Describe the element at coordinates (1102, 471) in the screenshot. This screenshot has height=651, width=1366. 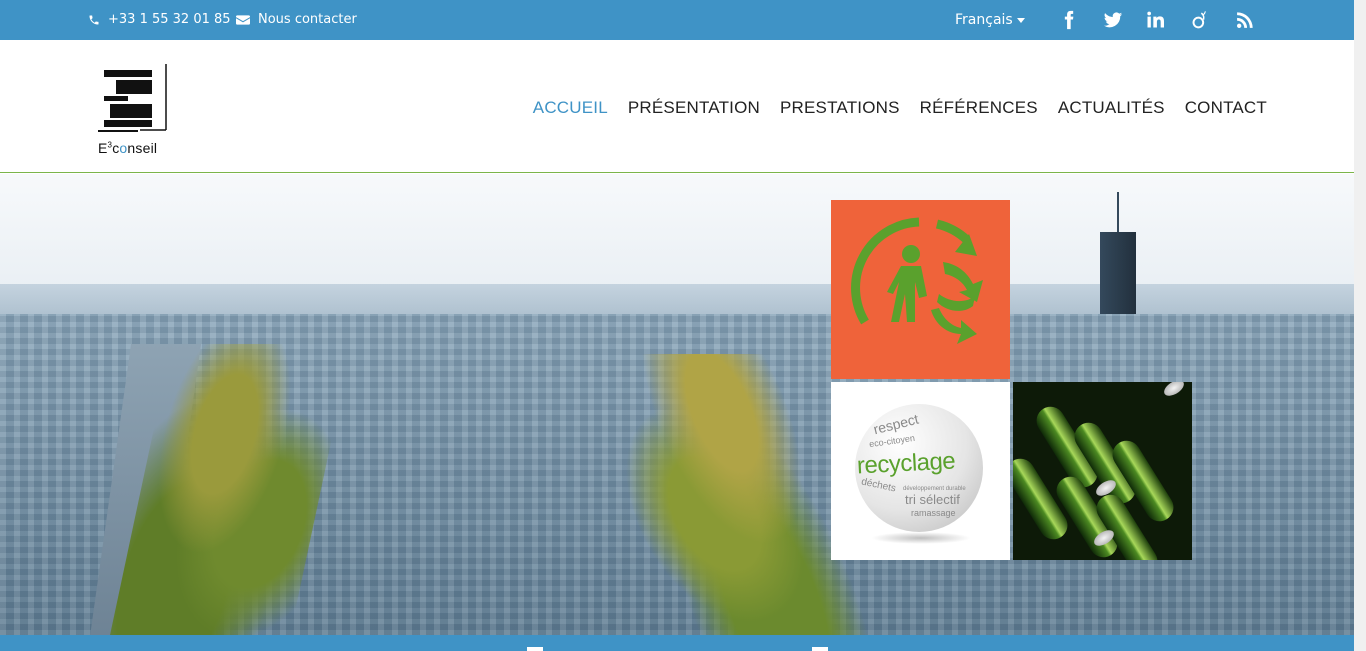
I see `tile-glass-bottles` at that location.